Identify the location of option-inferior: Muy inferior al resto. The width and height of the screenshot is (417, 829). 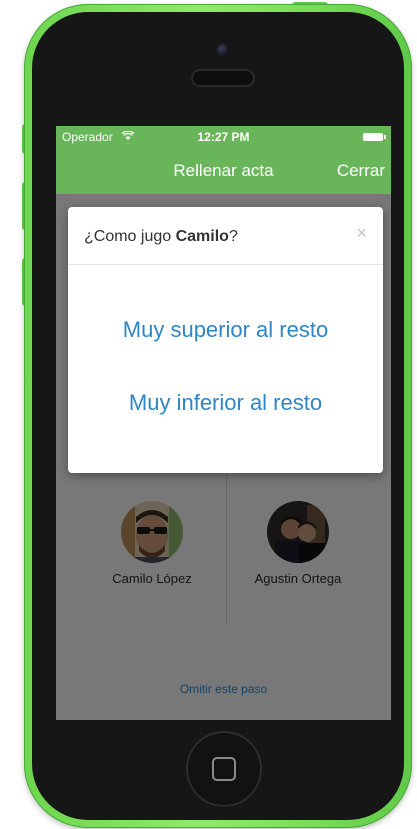
(225, 403).